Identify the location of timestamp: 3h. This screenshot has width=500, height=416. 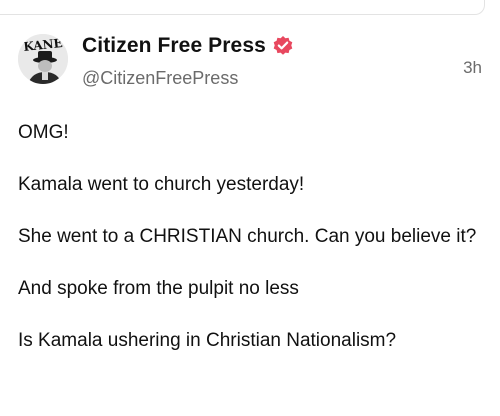
(472, 68).